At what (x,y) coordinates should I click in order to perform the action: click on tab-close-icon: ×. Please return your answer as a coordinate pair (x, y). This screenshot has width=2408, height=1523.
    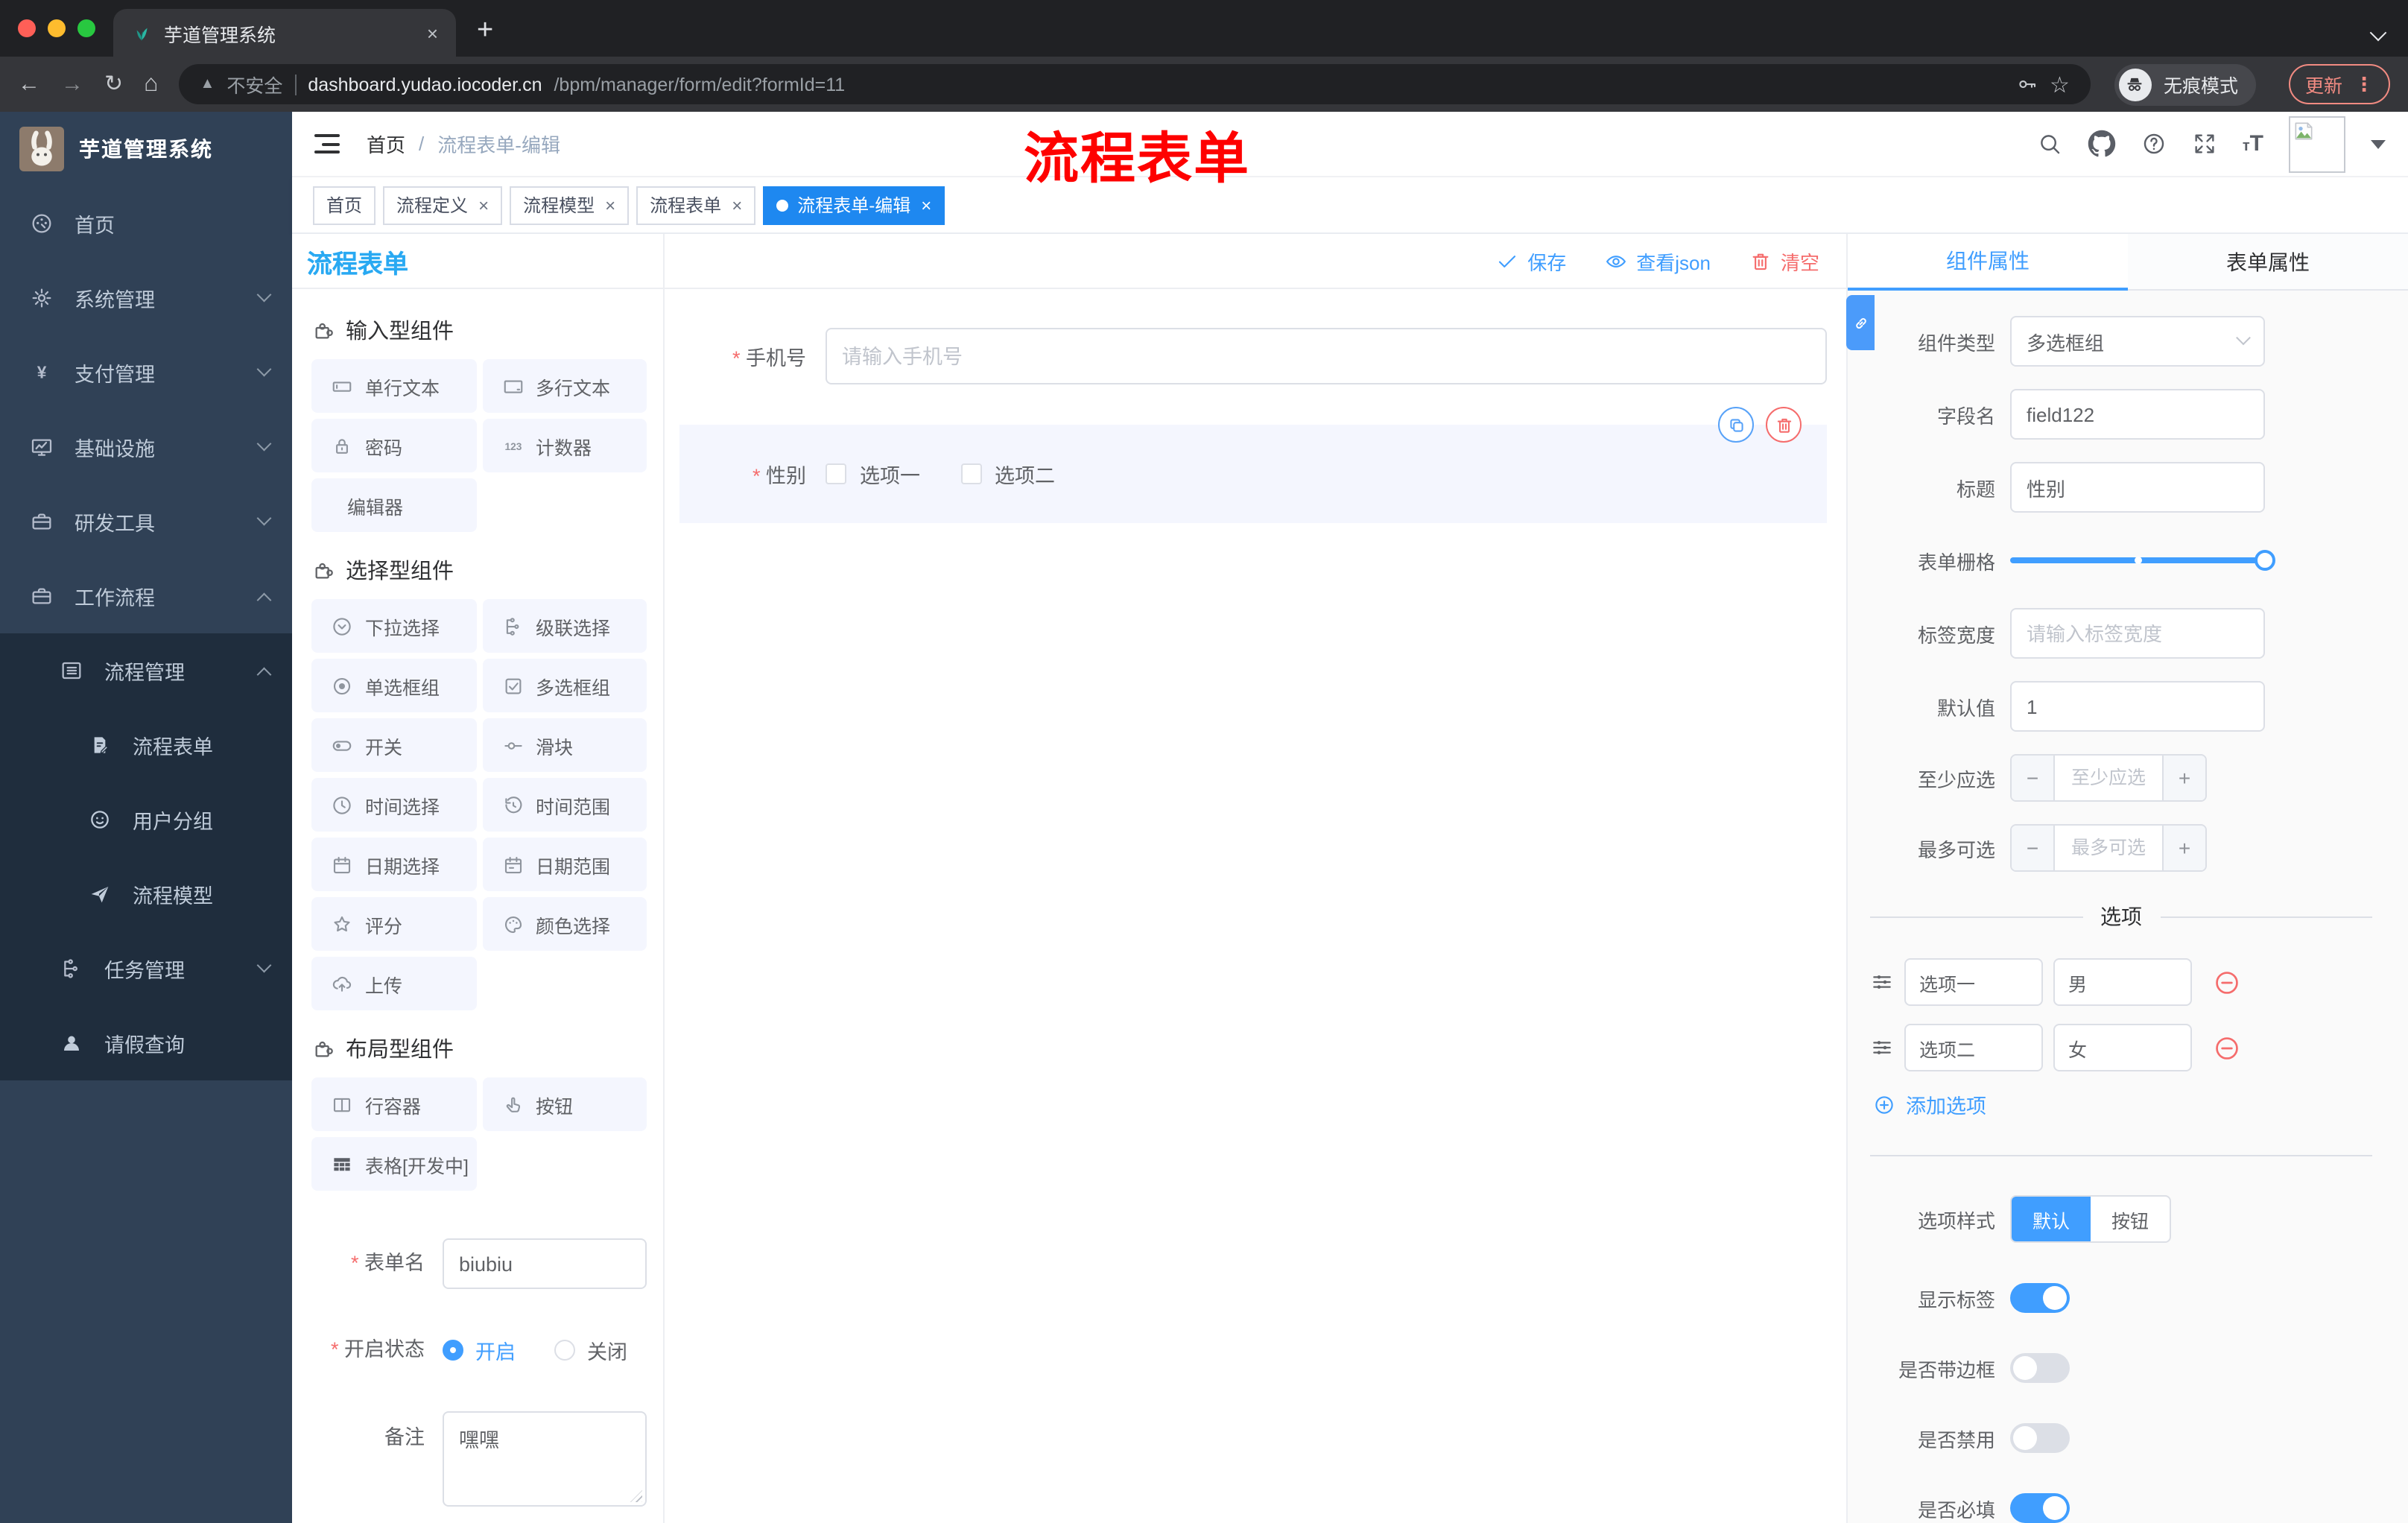
    Looking at the image, I should click on (432, 33).